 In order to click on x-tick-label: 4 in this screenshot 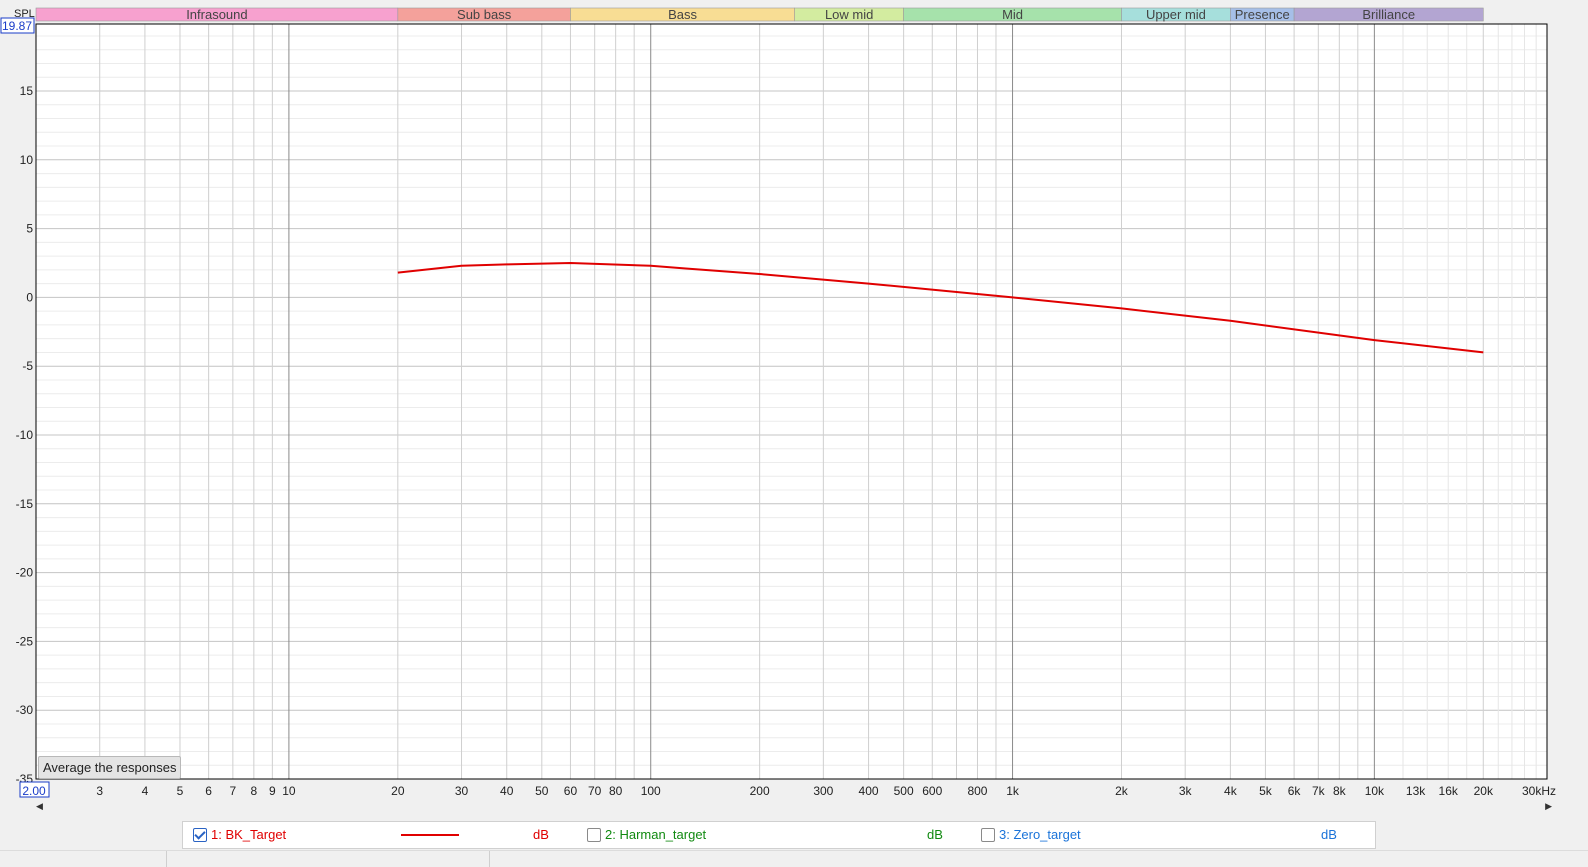, I will do `click(145, 791)`.